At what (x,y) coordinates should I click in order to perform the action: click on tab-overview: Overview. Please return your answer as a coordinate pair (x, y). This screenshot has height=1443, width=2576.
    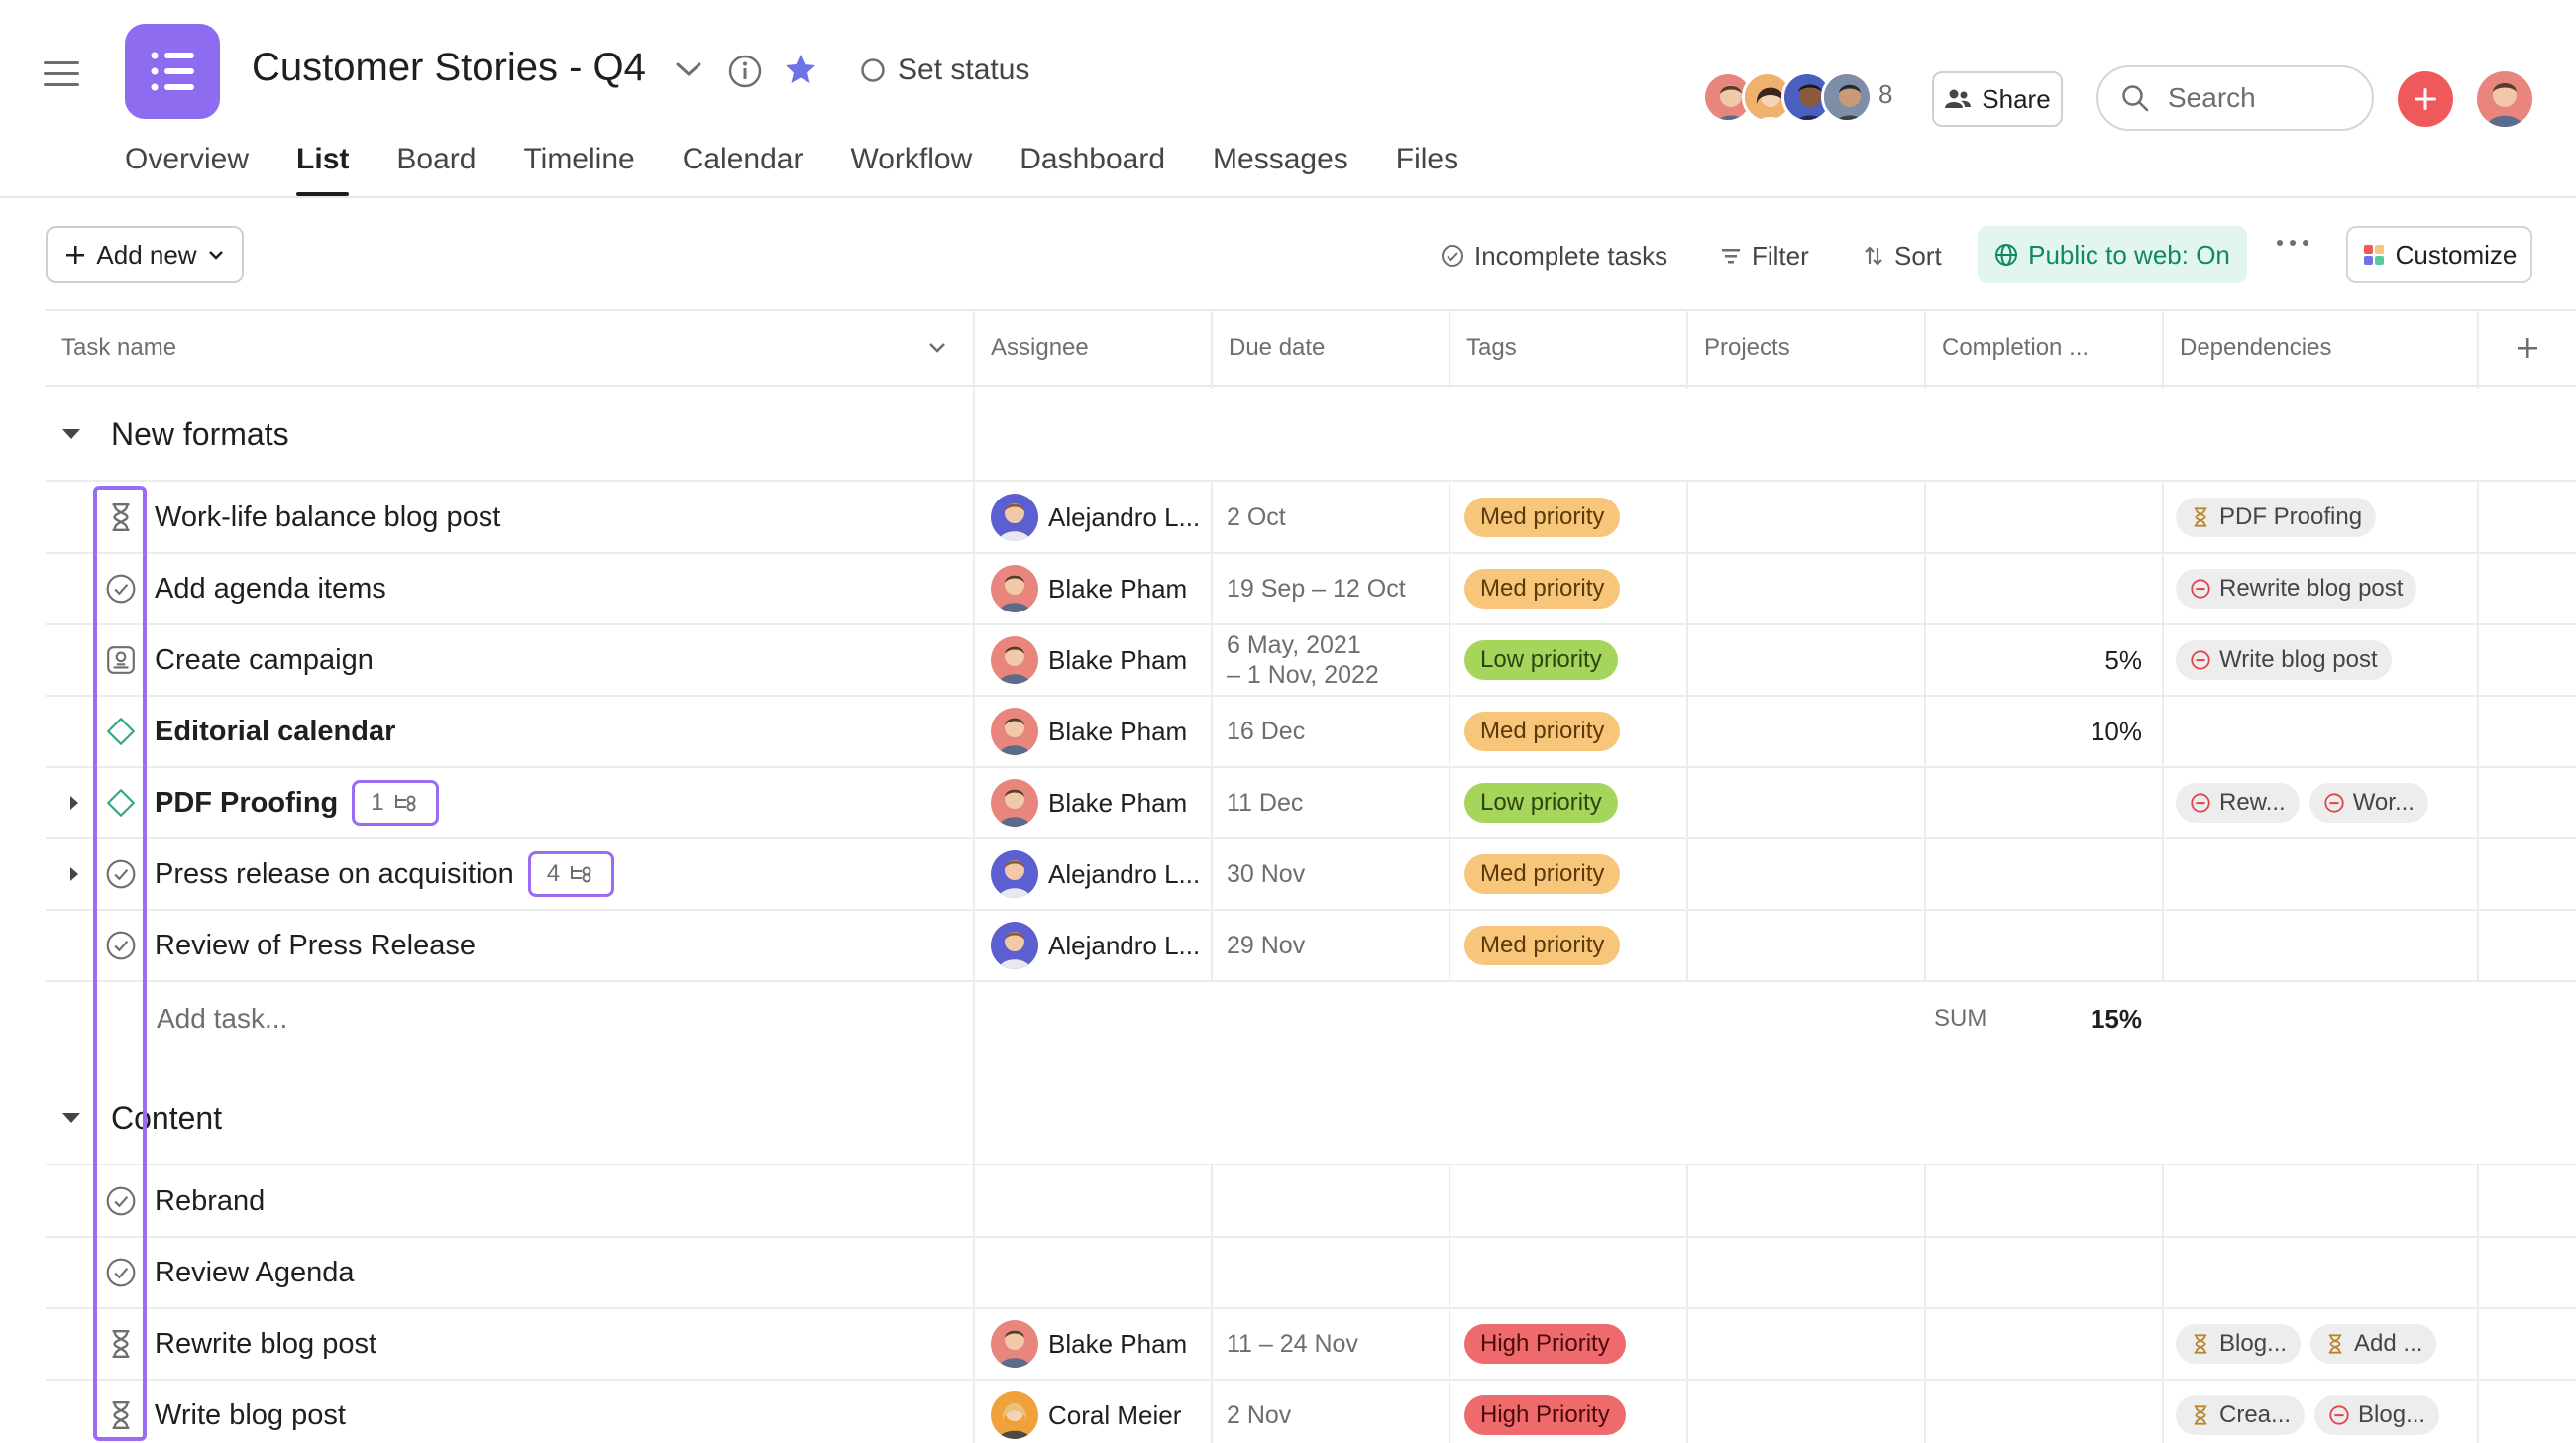
    Looking at the image, I should click on (187, 168).